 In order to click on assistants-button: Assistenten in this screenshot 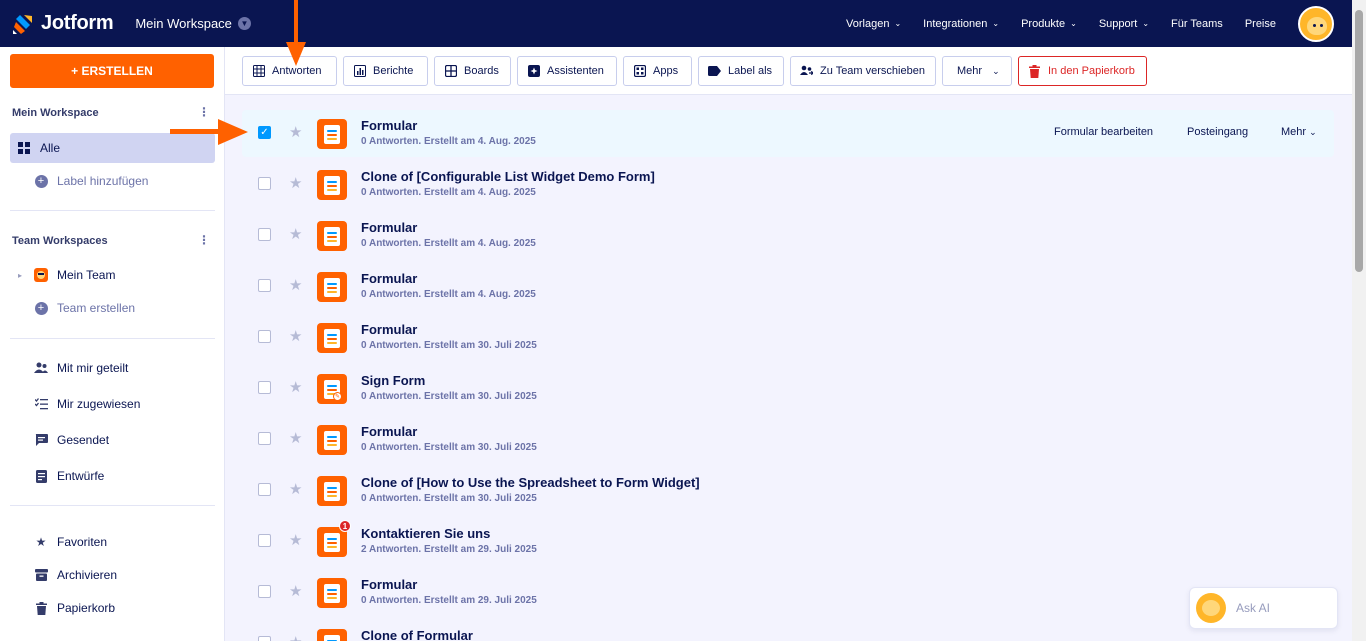, I will do `click(567, 71)`.